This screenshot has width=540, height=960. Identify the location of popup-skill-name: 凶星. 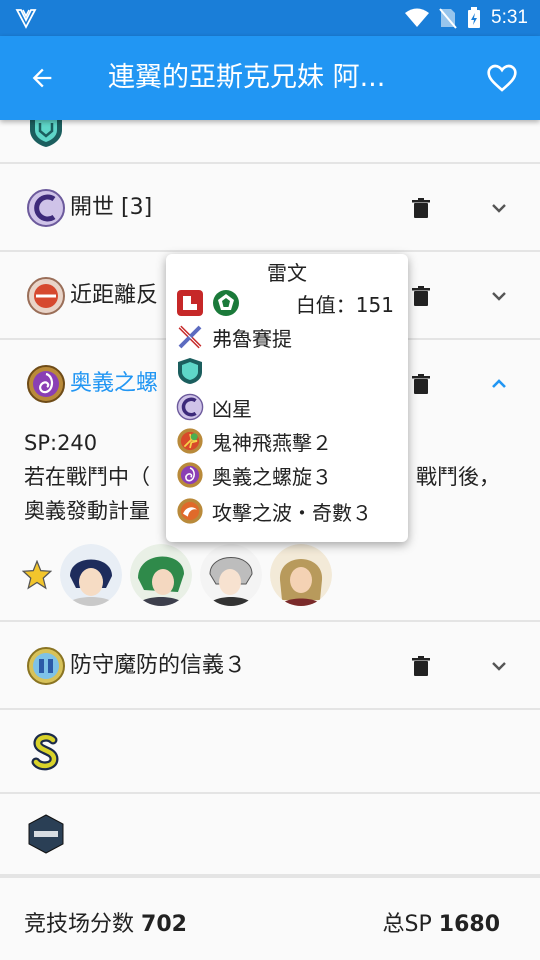
(232, 408).